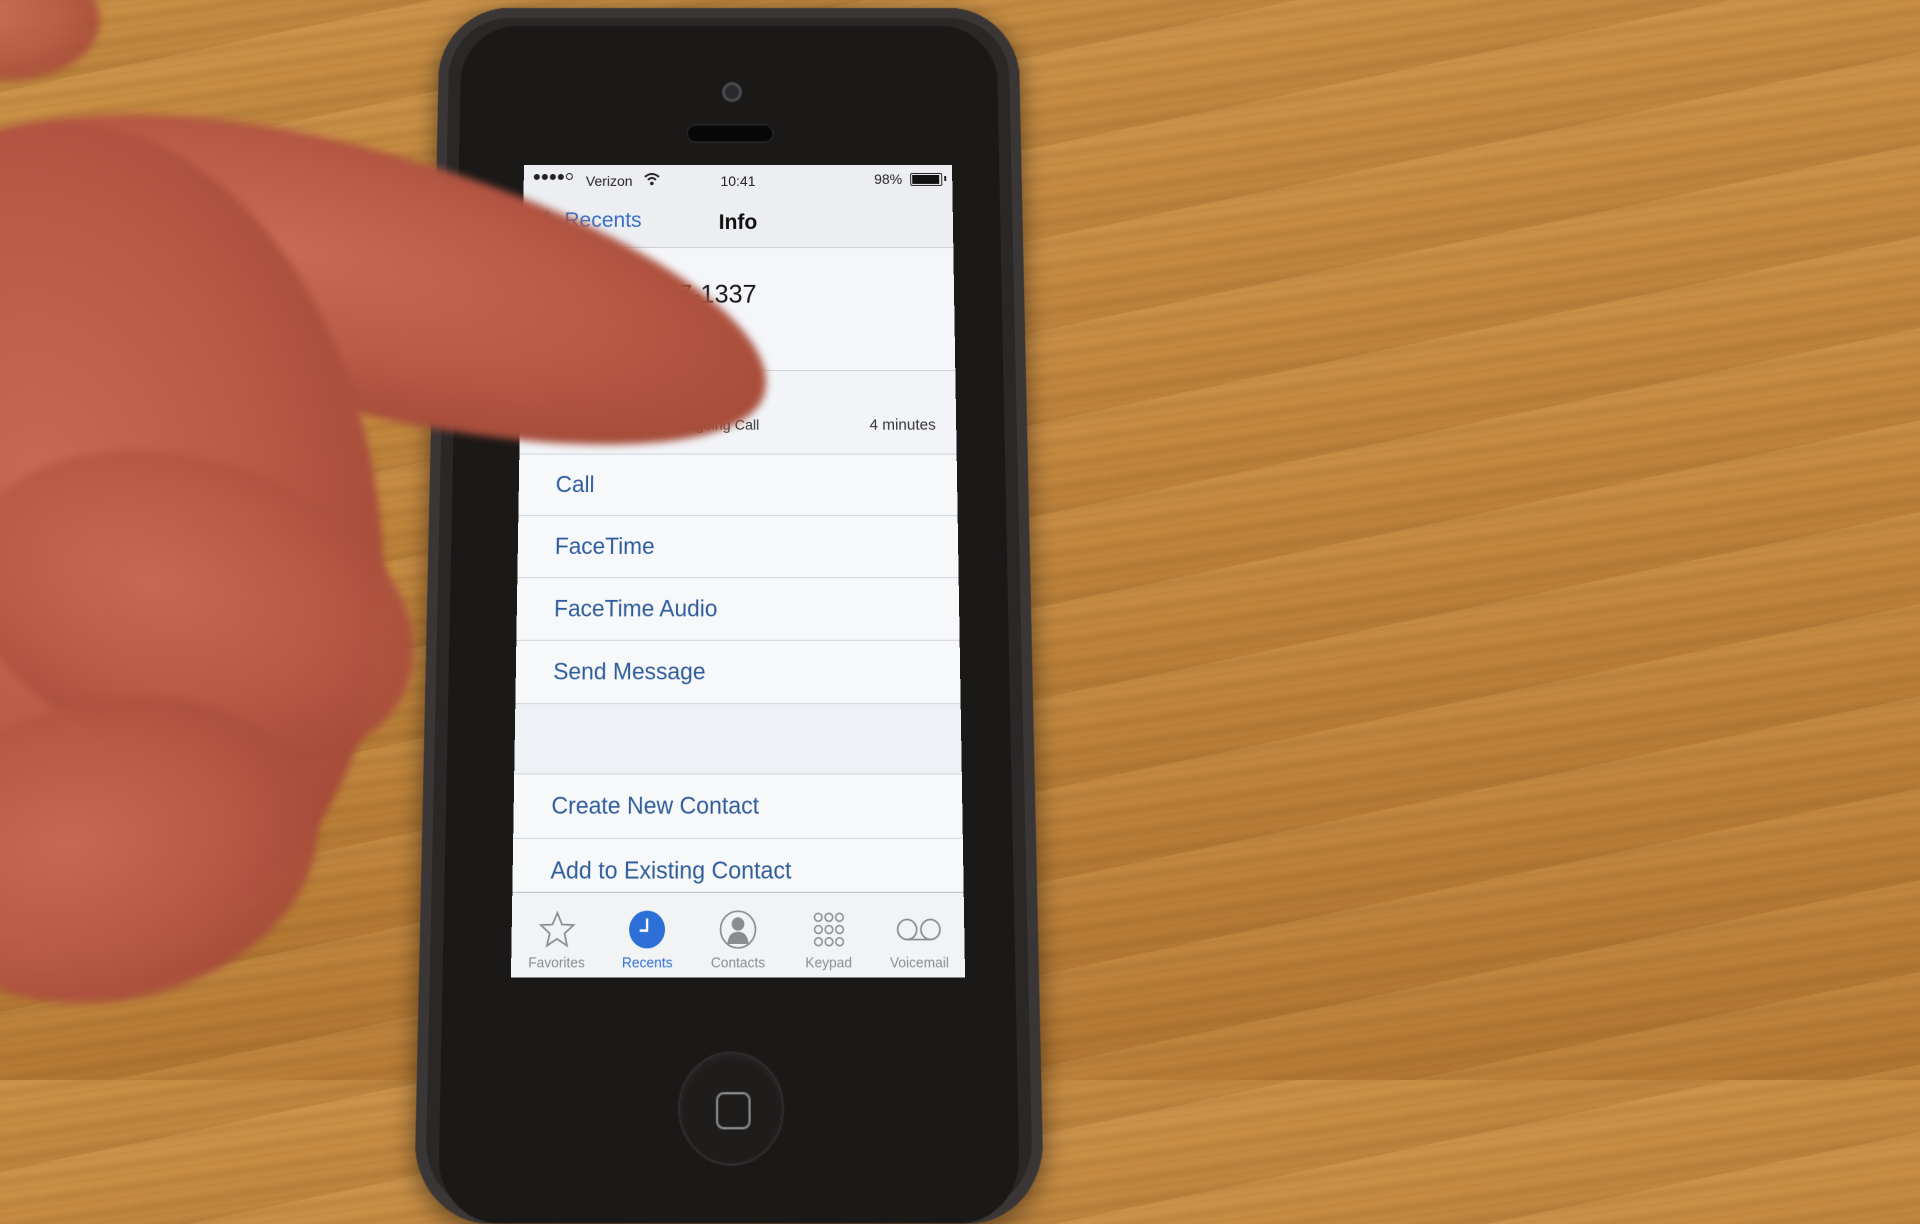  Describe the element at coordinates (945, 178) in the screenshot. I see `battery-tip` at that location.